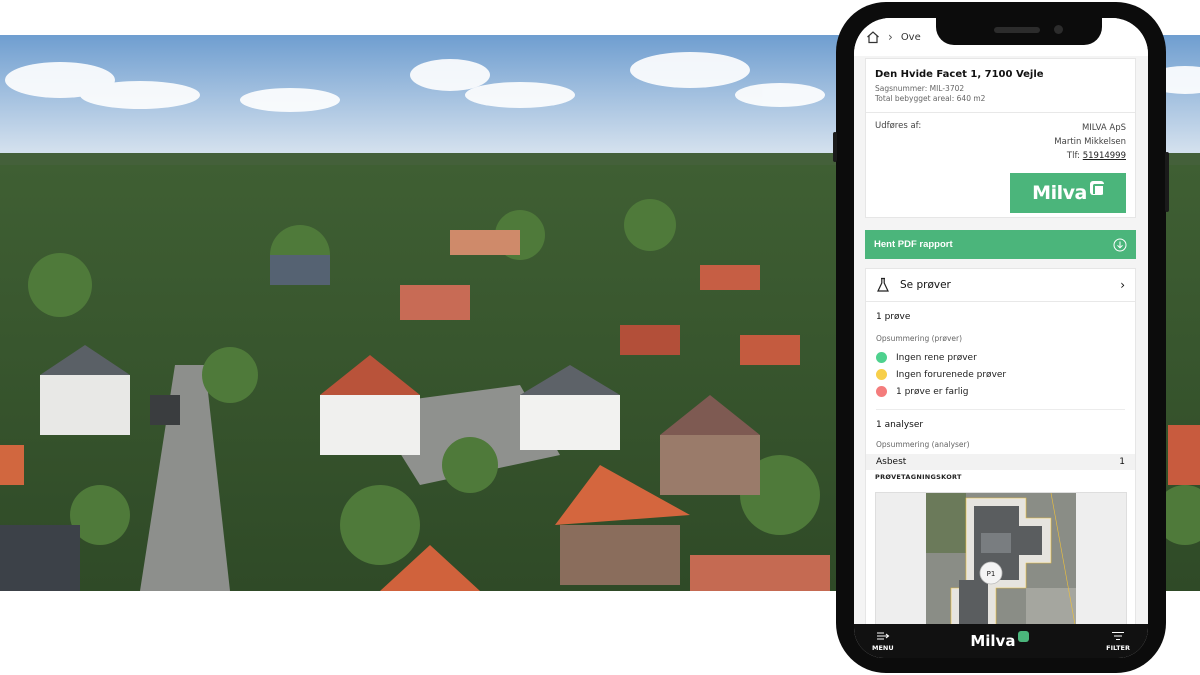 The height and width of the screenshot is (675, 1200). Describe the element at coordinates (1122, 462) in the screenshot. I see `analysis-value: 1` at that location.